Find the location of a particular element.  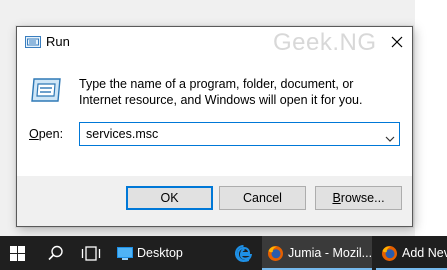

browse-accelerator: B is located at coordinates (336, 198).